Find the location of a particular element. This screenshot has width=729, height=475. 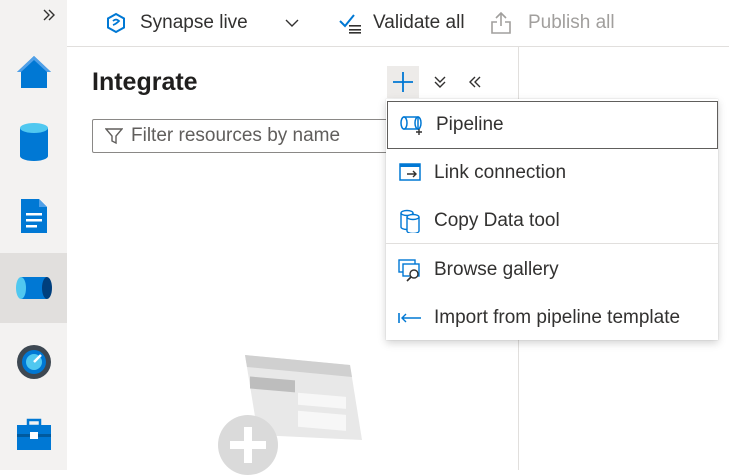

home-icon is located at coordinates (33, 72).